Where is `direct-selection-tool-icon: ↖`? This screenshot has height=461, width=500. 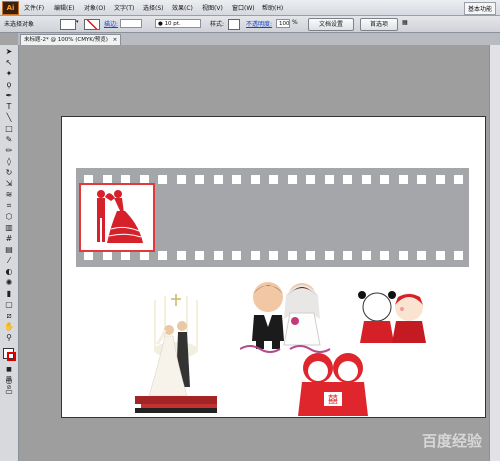
direct-selection-tool-icon: ↖ is located at coordinates (9, 62).